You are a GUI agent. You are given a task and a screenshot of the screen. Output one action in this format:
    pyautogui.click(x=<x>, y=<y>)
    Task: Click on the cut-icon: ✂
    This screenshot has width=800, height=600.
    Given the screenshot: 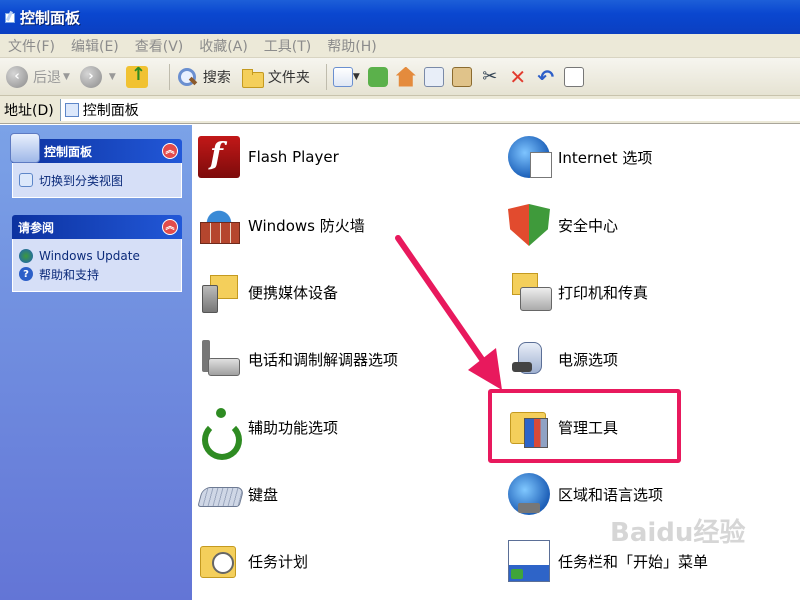 What is the action you would take?
    pyautogui.click(x=490, y=76)
    